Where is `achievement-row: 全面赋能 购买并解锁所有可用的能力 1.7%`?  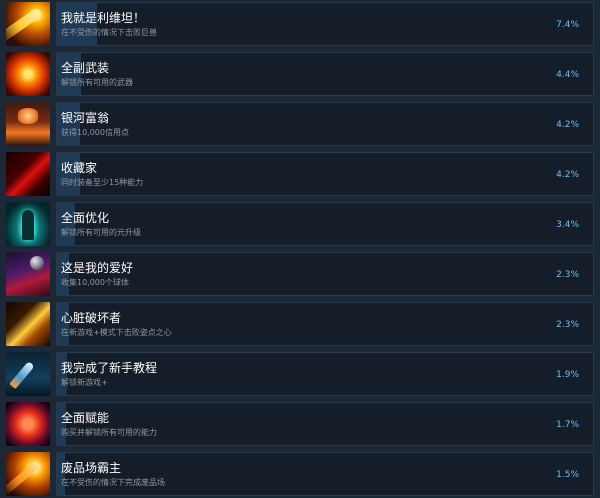 achievement-row: 全面赋能 购买并解锁所有可用的能力 1.7% is located at coordinates (300, 424).